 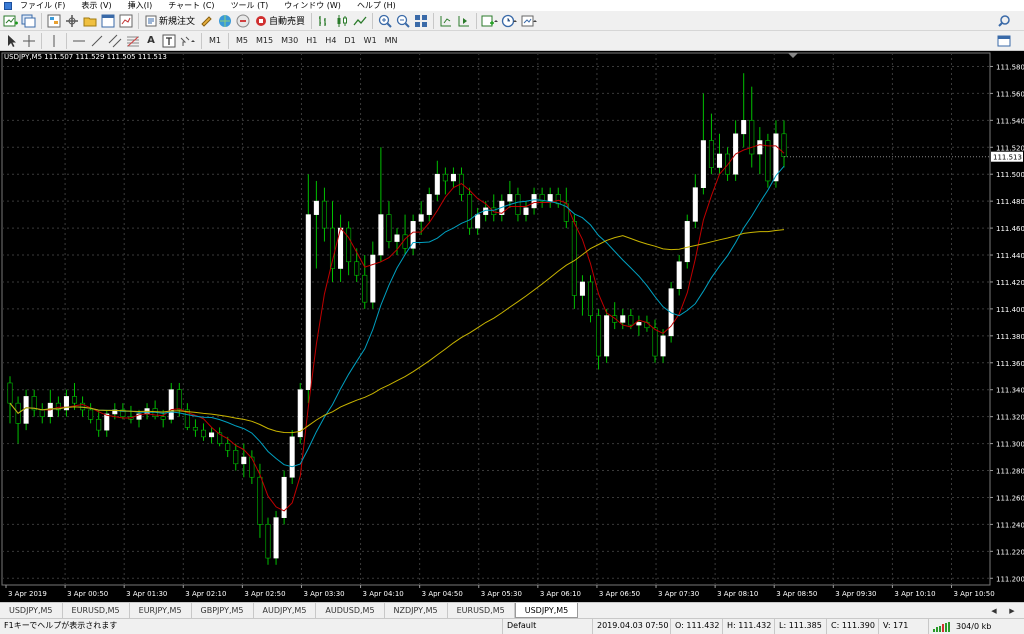 What do you see at coordinates (1010, 67) in the screenshot?
I see `y-tick-label: 111.580` at bounding box center [1010, 67].